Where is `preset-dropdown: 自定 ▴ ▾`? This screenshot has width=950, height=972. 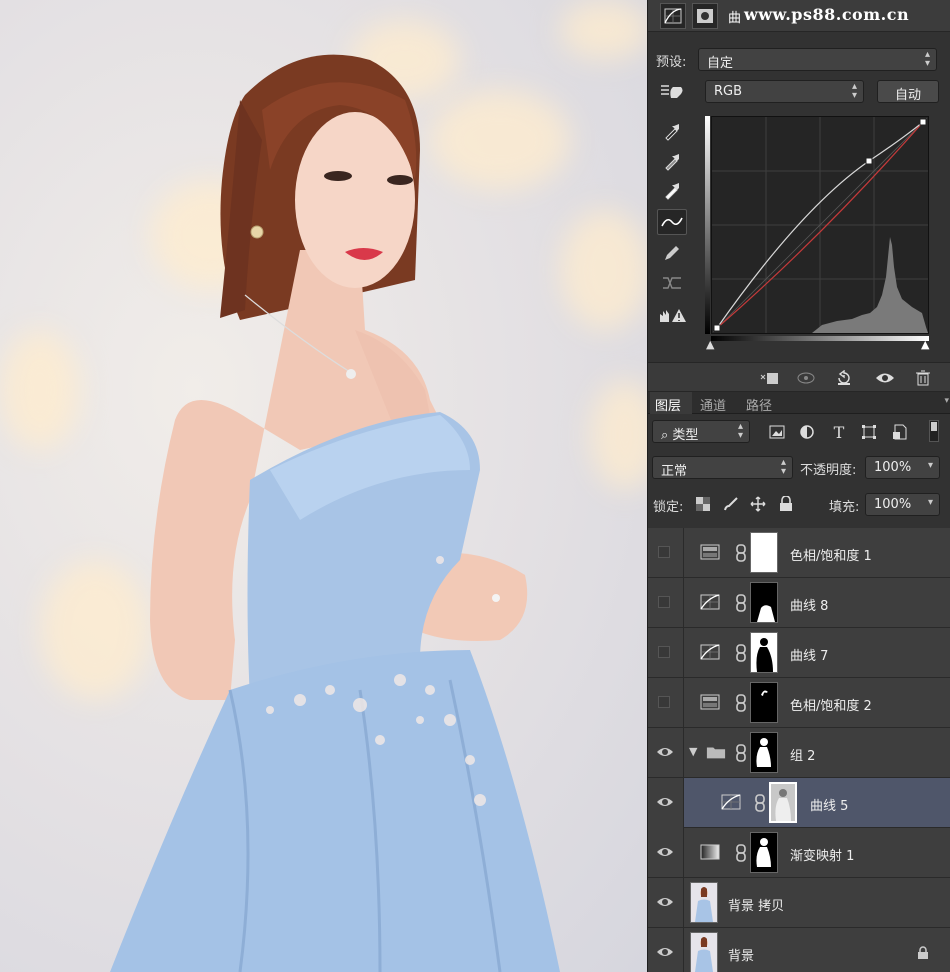
preset-dropdown: 自定 ▴ ▾ is located at coordinates (817, 59).